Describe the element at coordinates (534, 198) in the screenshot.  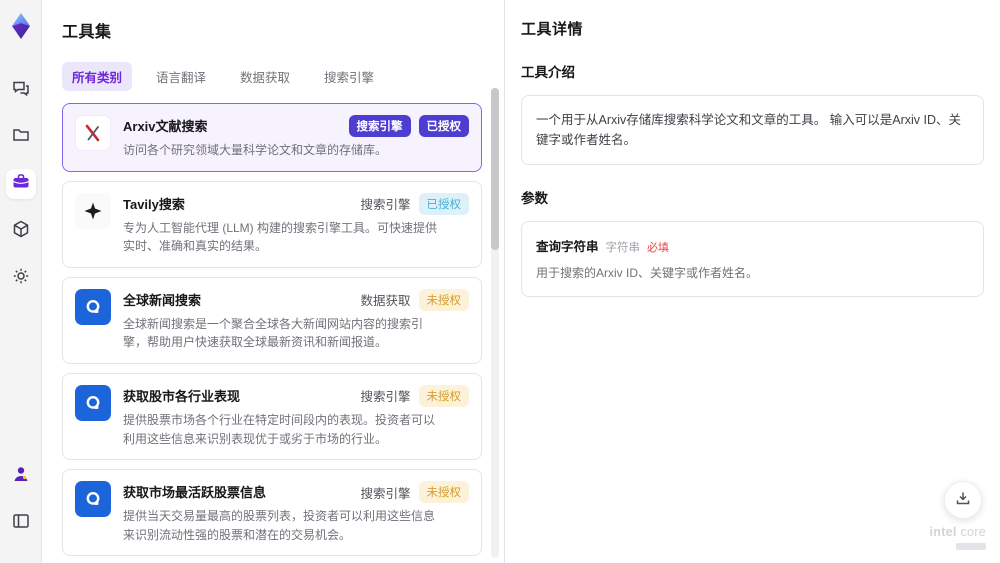
I see `params-heading: 参数` at that location.